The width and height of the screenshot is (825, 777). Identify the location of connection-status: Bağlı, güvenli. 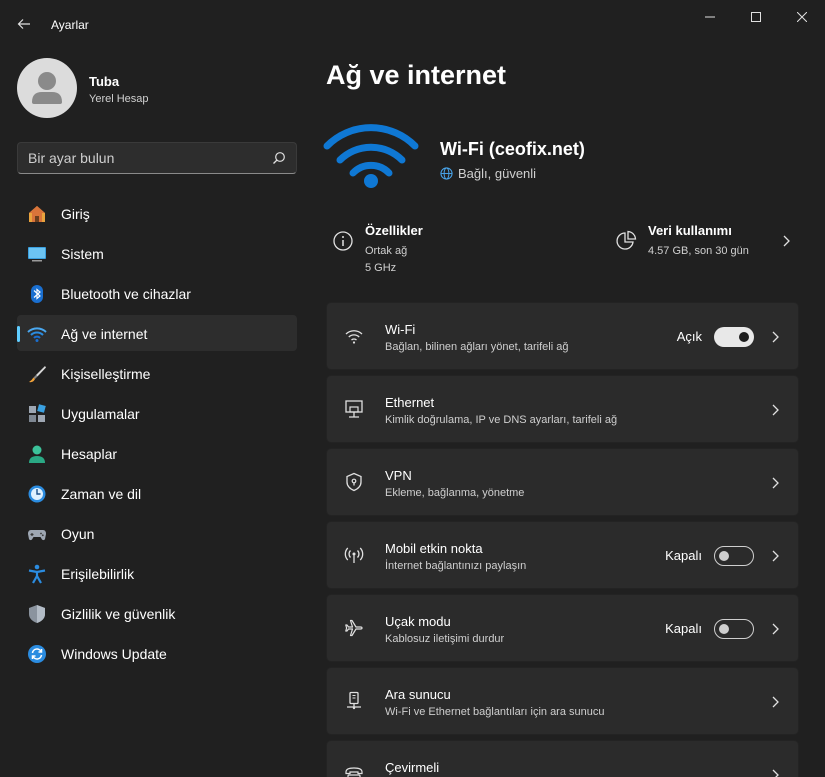
(488, 173).